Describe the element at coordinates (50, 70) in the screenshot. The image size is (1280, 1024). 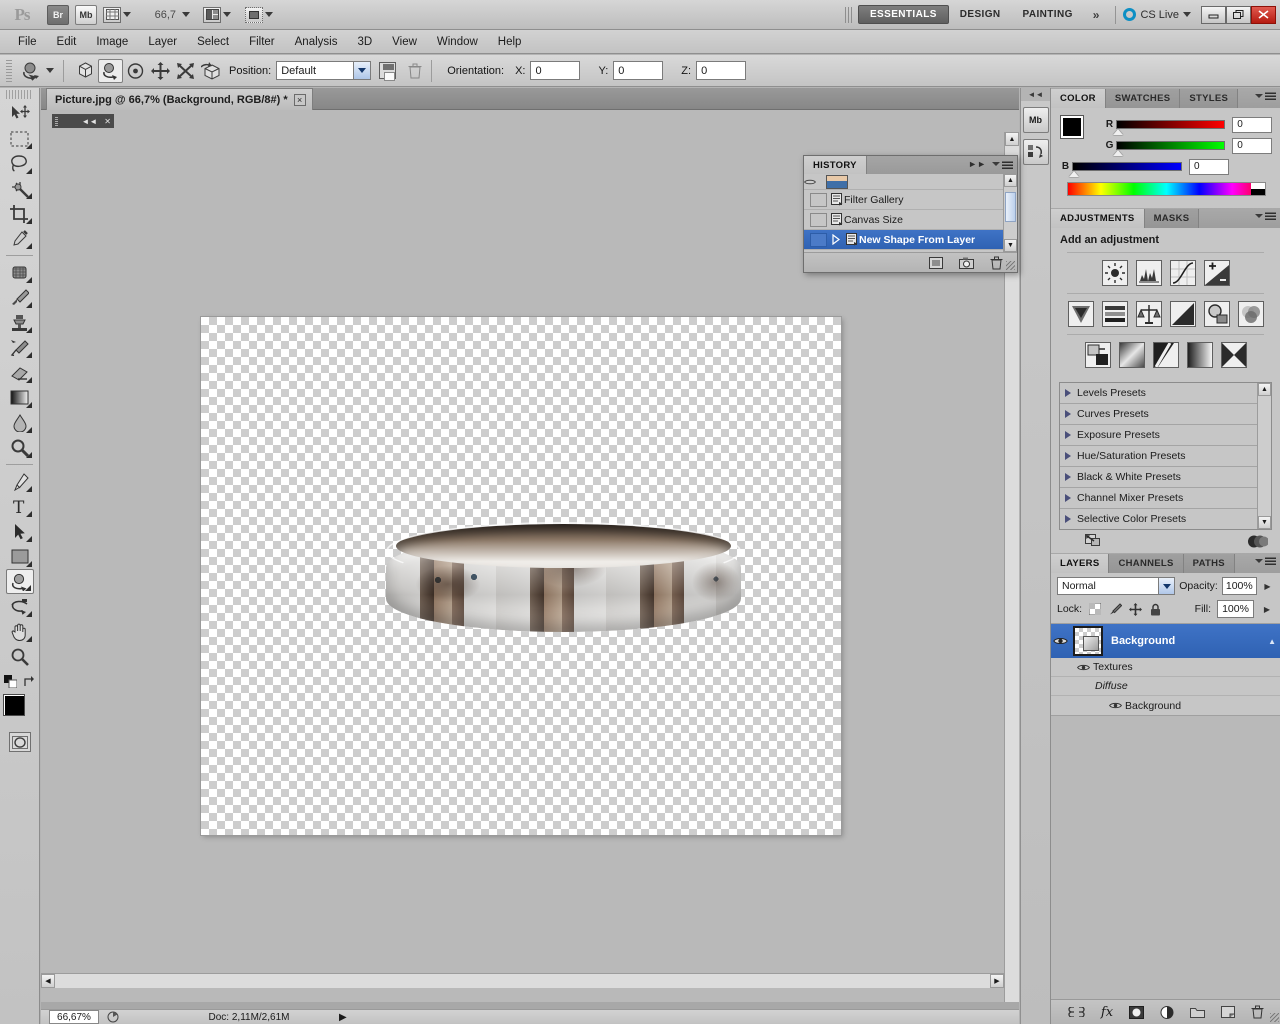
I see `tool-preset-chevron-down-icon` at that location.